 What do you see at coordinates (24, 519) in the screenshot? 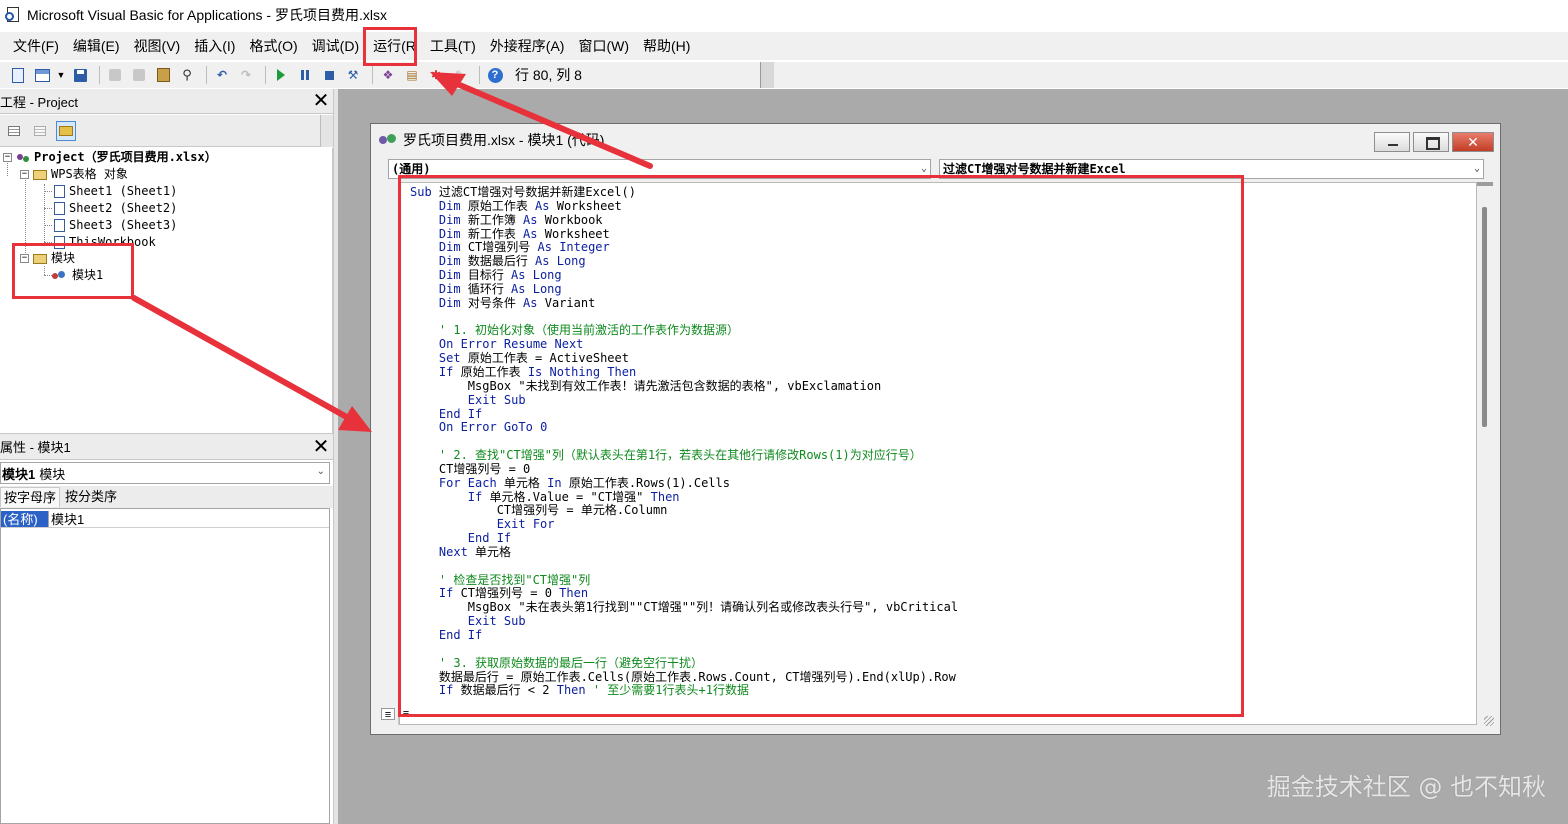
I see `property-key: (名称)` at bounding box center [24, 519].